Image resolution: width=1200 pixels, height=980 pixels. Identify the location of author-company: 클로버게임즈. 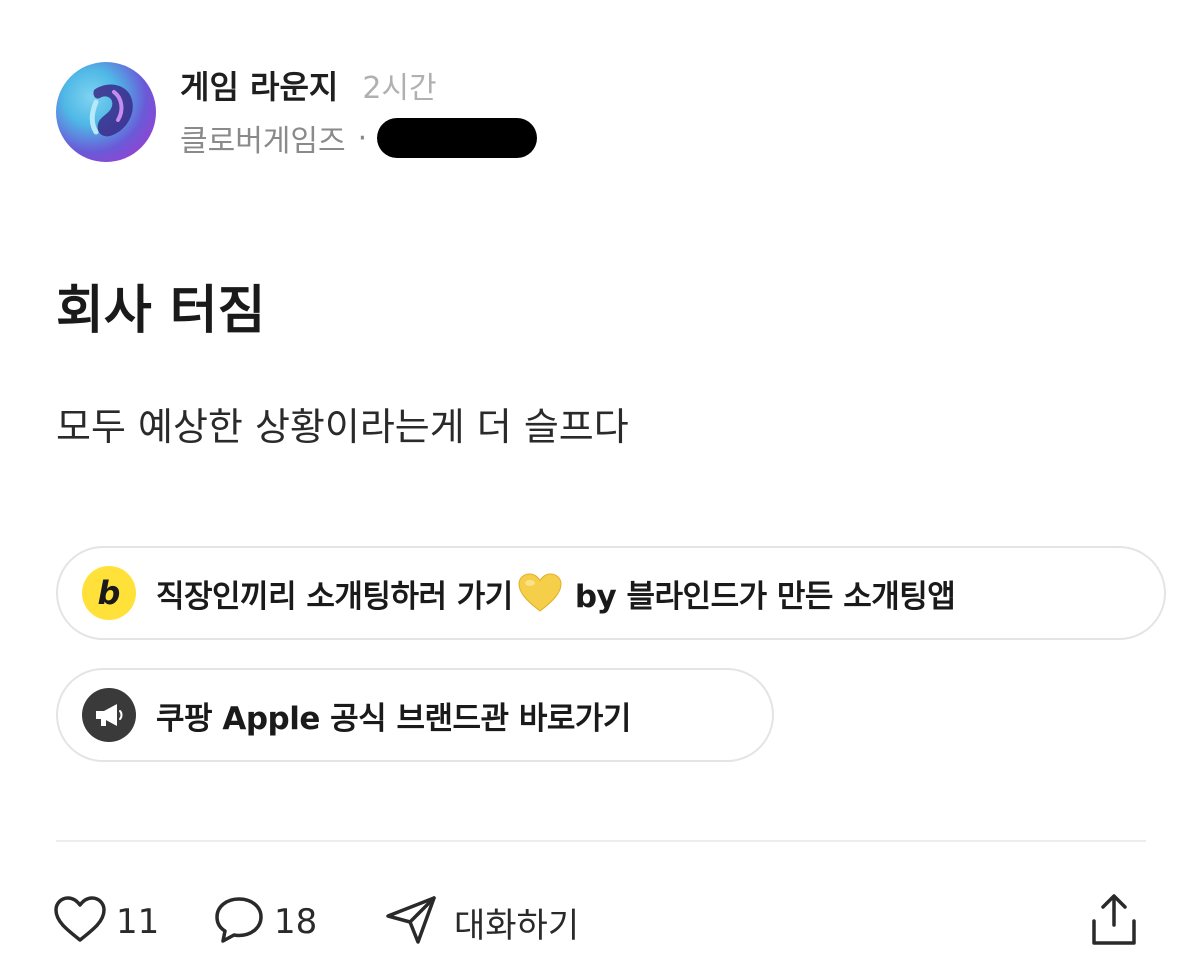
(263, 141).